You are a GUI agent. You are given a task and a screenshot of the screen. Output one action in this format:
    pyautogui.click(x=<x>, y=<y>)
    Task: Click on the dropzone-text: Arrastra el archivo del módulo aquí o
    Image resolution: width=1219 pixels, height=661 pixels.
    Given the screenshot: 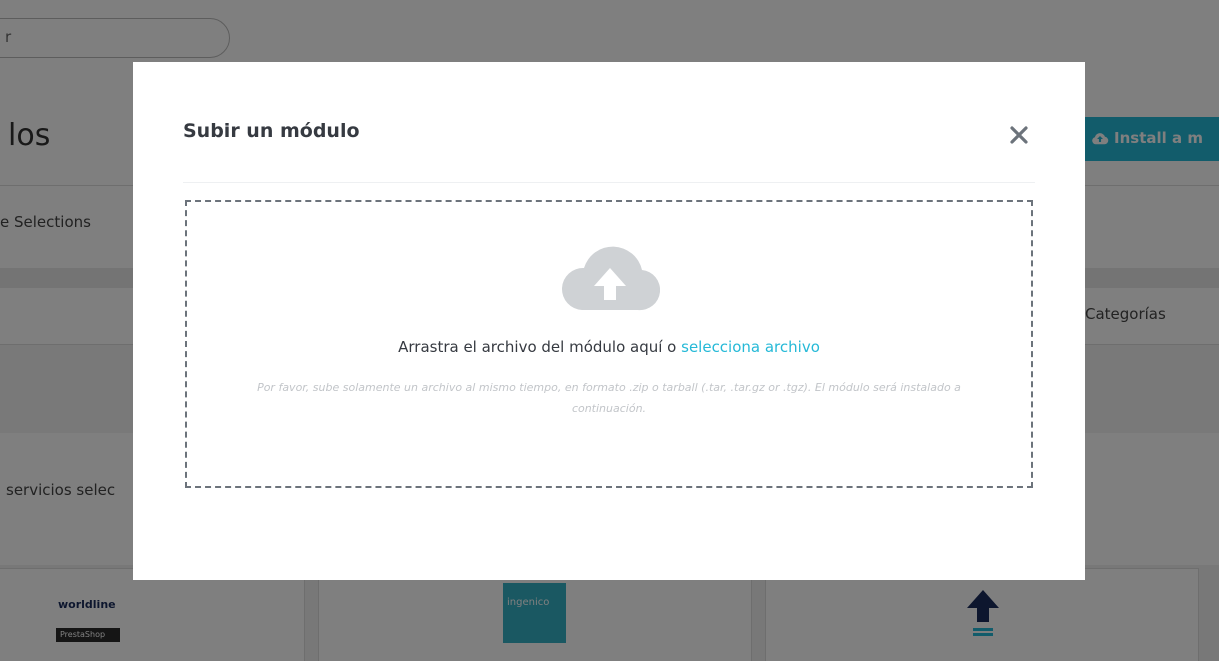 What is the action you would take?
    pyautogui.click(x=537, y=347)
    